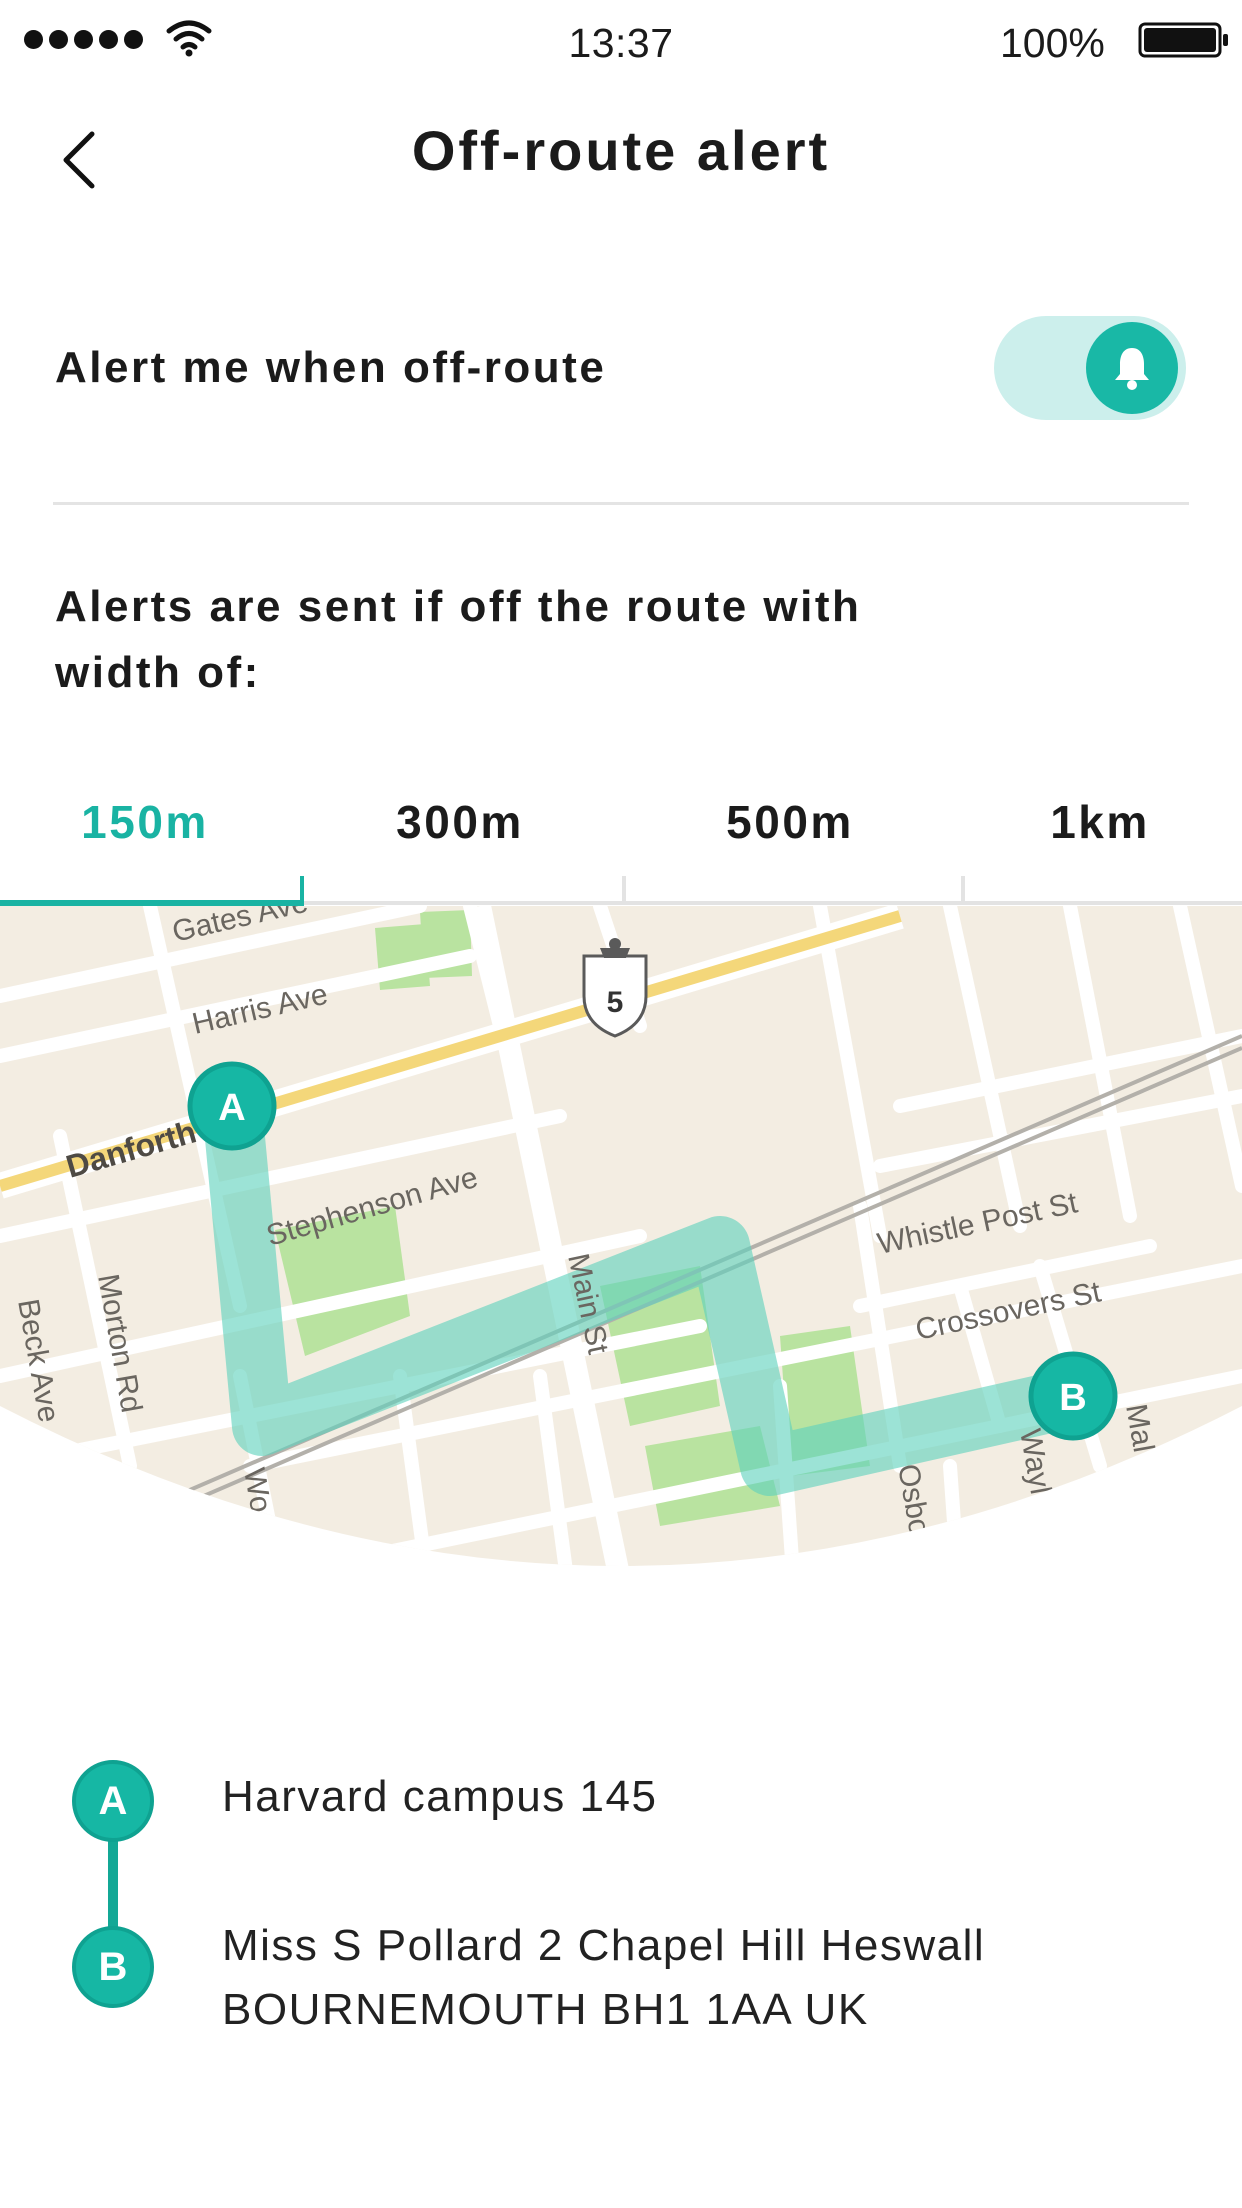 The image size is (1242, 2208). What do you see at coordinates (1100, 822) in the screenshot?
I see `tab-1km: 1km` at bounding box center [1100, 822].